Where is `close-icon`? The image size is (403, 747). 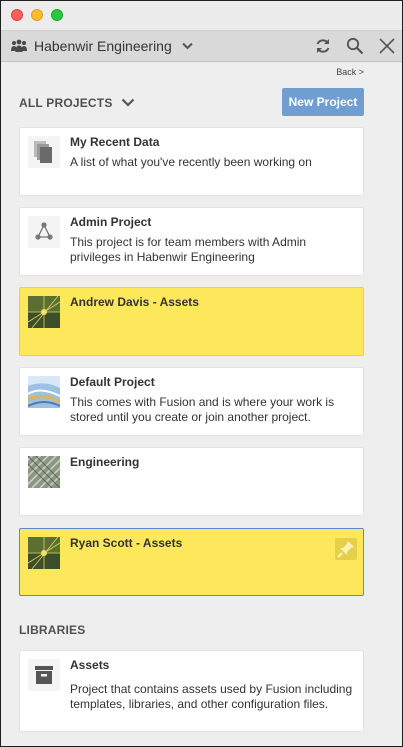
close-icon is located at coordinates (387, 46).